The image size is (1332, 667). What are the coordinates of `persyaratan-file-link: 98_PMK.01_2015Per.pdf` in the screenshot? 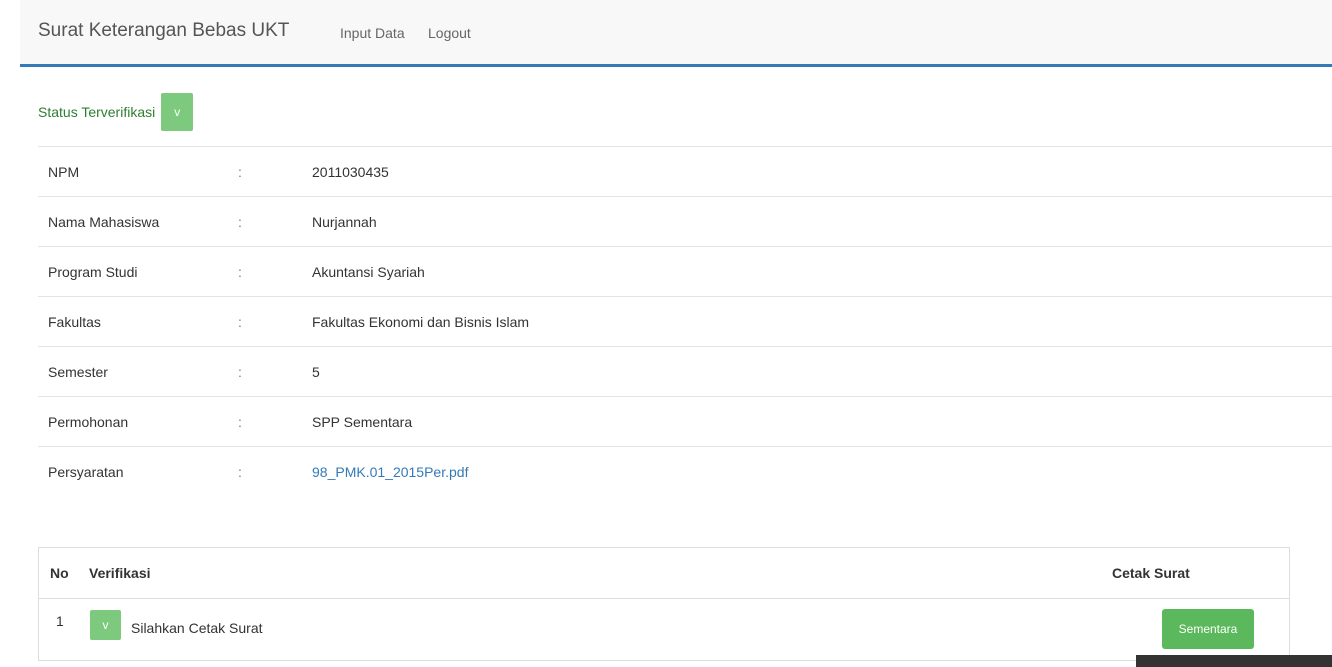 It's located at (390, 472).